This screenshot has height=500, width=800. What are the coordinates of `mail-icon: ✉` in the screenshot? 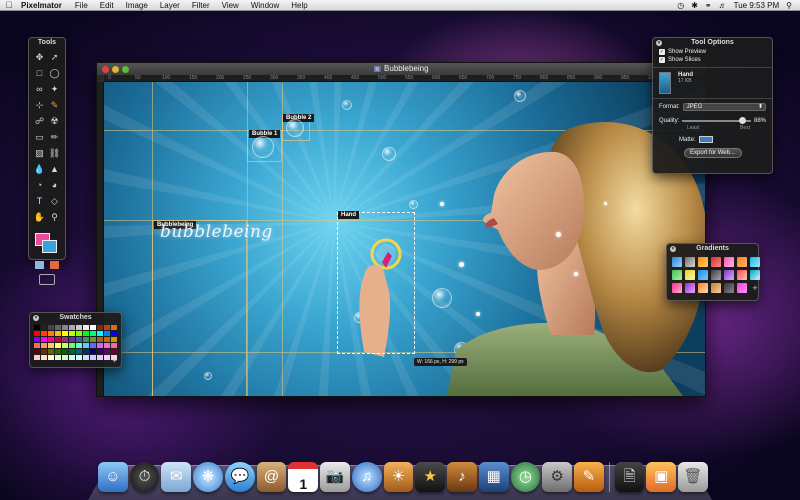 It's located at (176, 477).